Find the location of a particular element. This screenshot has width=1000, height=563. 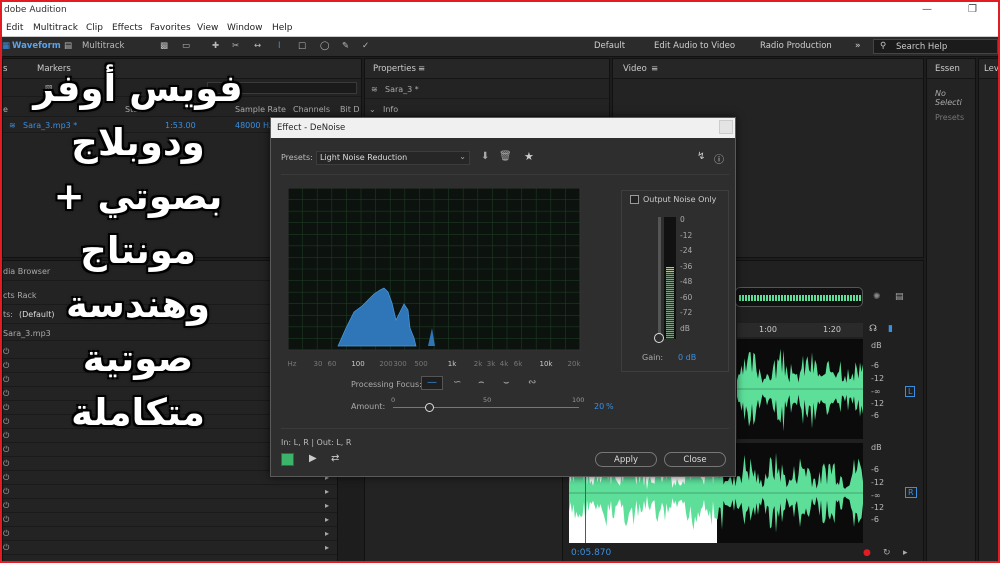

output-noise-only-checkbox is located at coordinates (634, 199).